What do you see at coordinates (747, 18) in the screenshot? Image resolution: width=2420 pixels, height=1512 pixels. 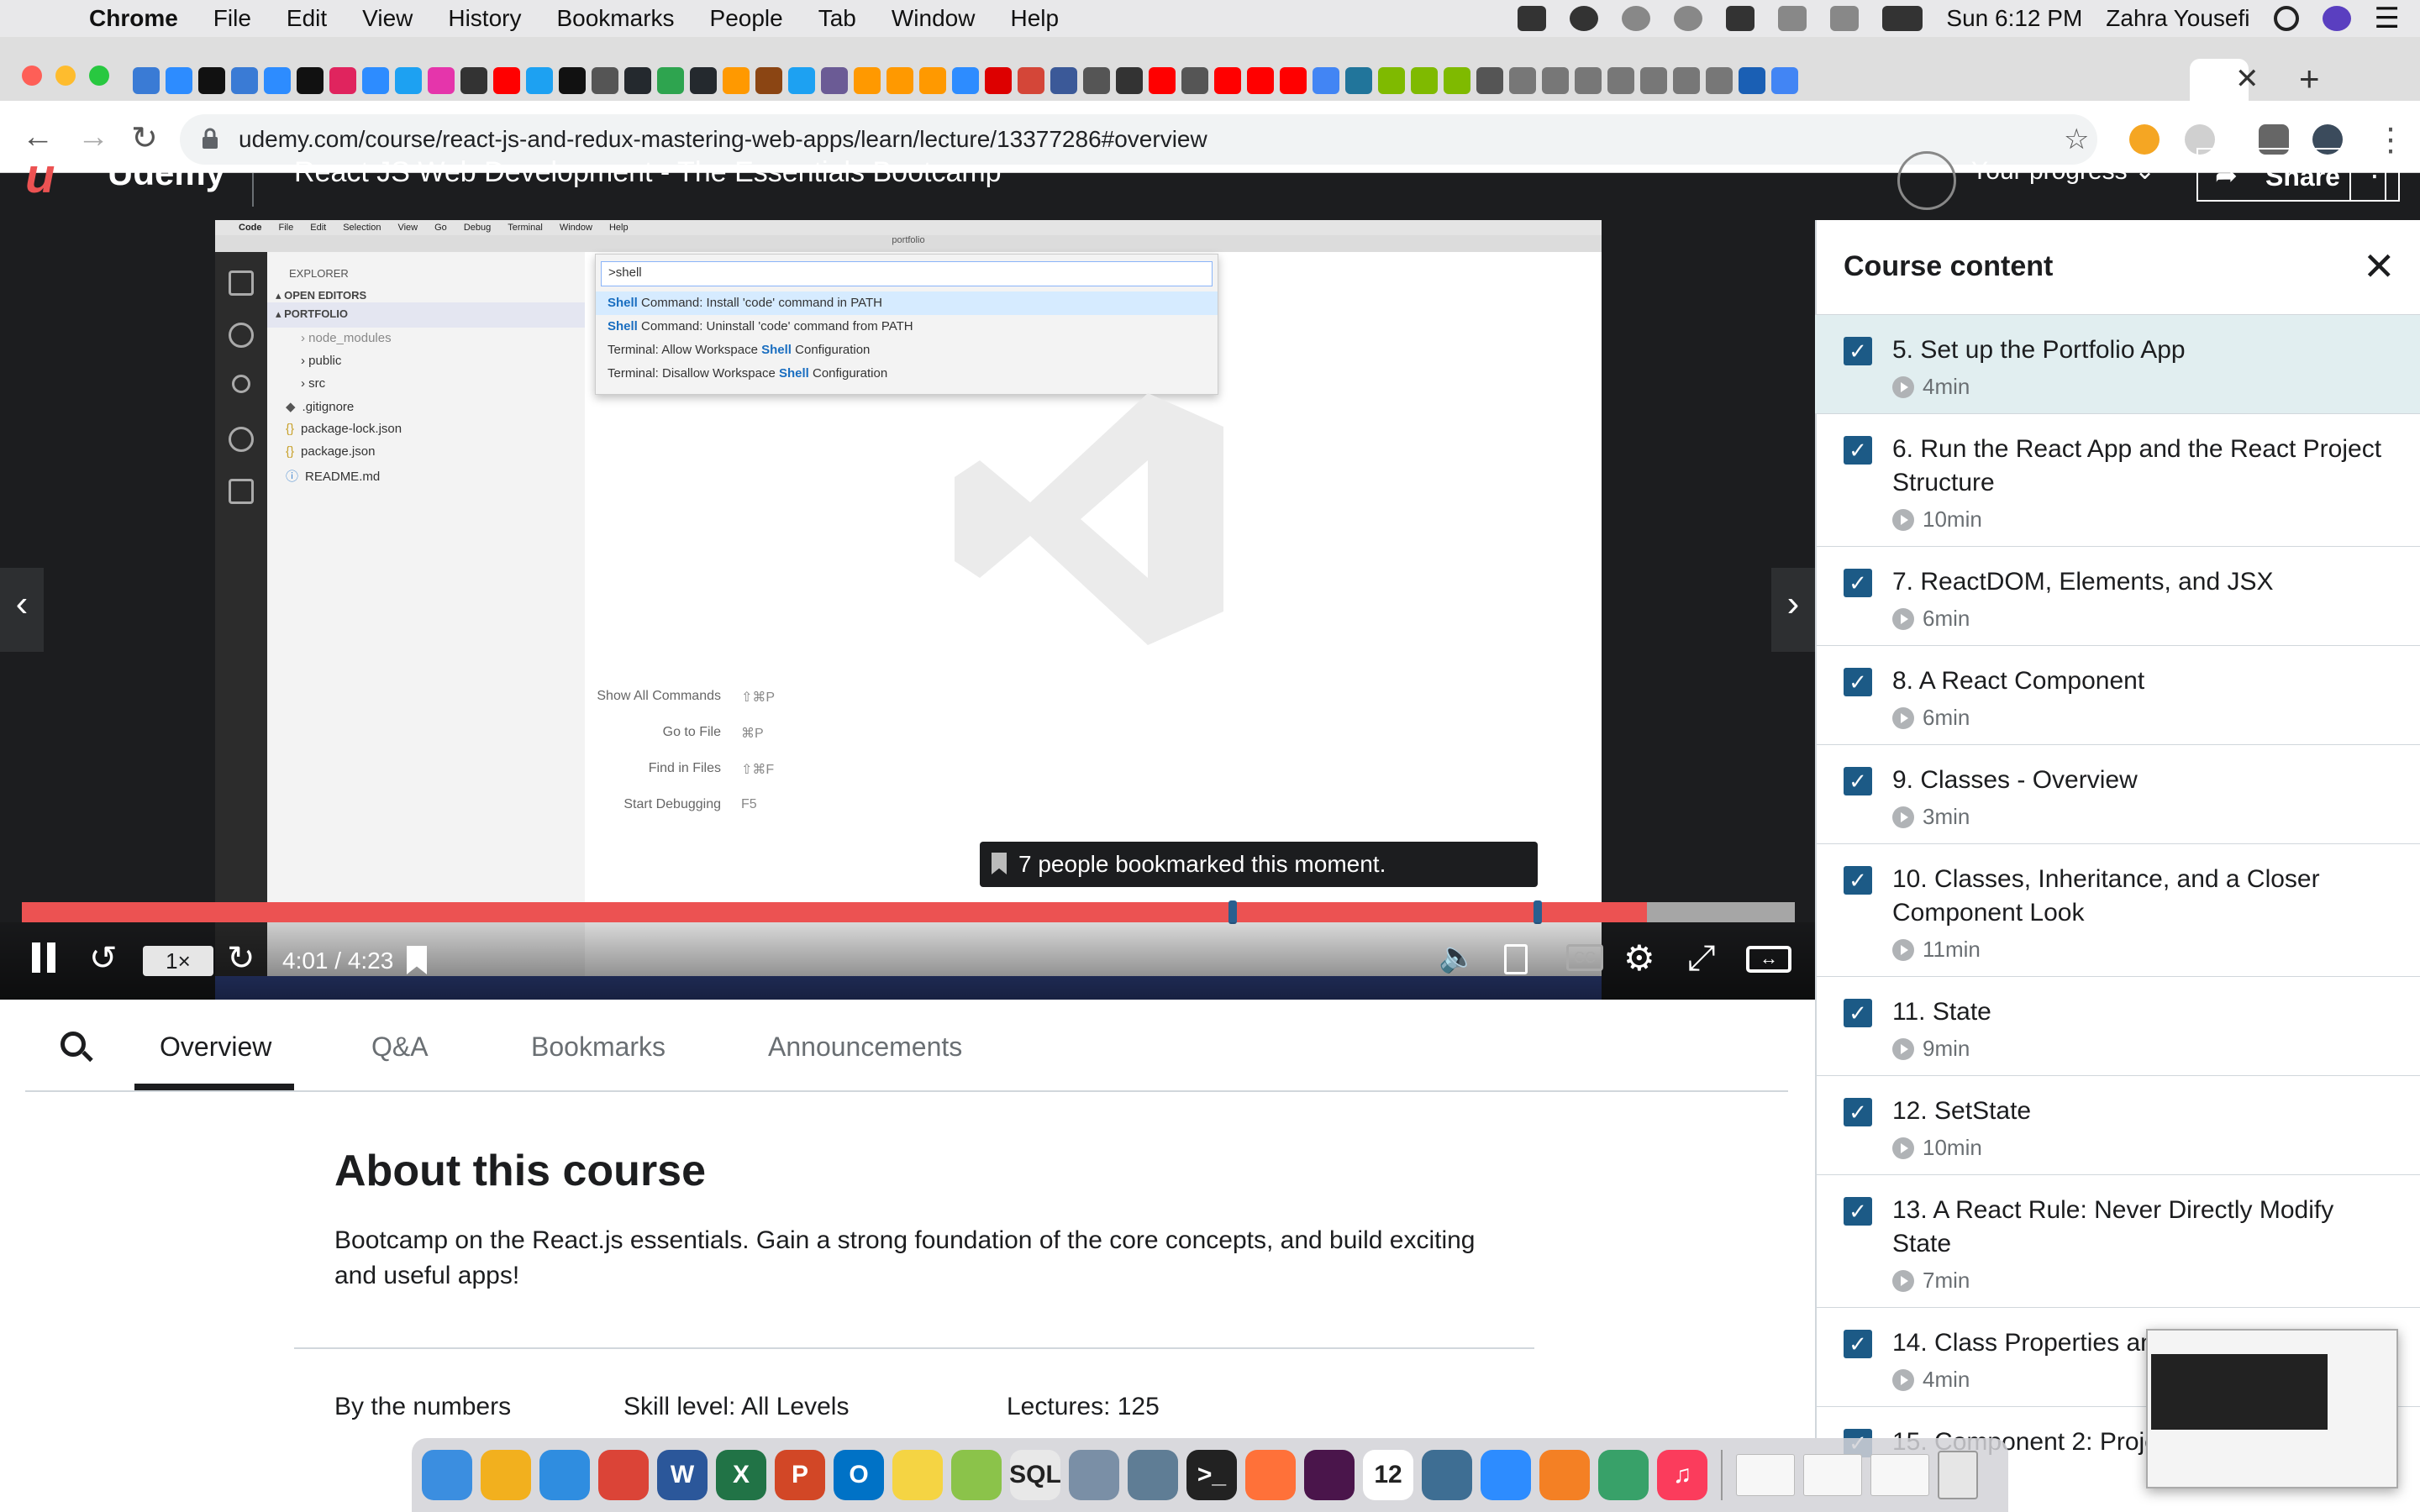 I see `menu-people: People` at bounding box center [747, 18].